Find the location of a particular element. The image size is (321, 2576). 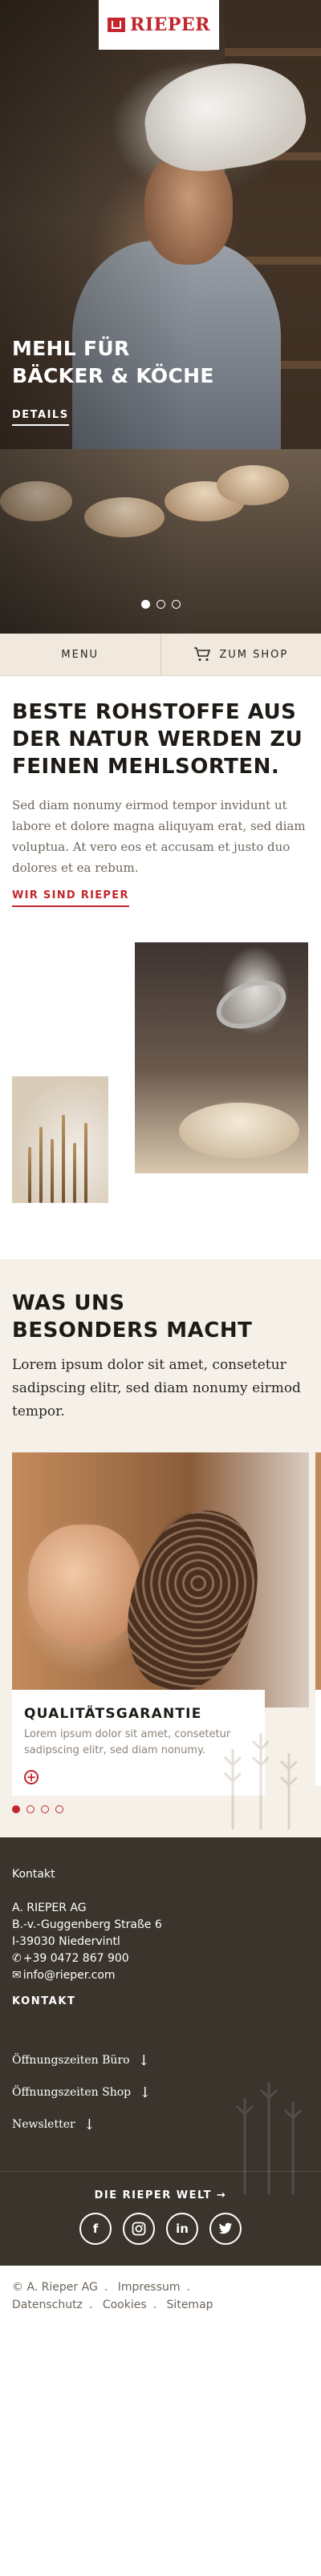

shop-label: ZUM SHOP is located at coordinates (254, 654).